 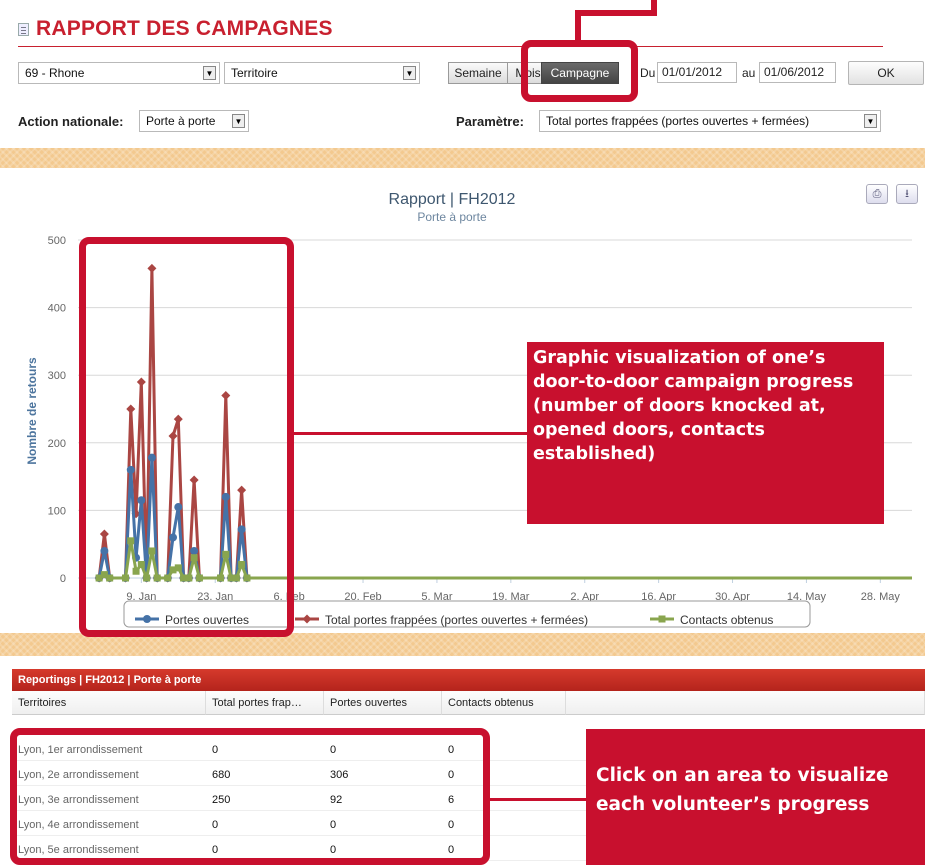 What do you see at coordinates (478, 73) in the screenshot?
I see `tab-semaine: Semaine` at bounding box center [478, 73].